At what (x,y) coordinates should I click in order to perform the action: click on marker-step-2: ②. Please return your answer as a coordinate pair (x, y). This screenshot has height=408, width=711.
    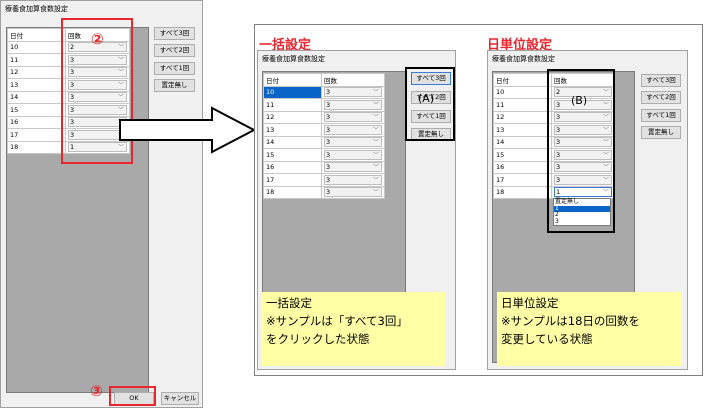
    Looking at the image, I should click on (97, 39).